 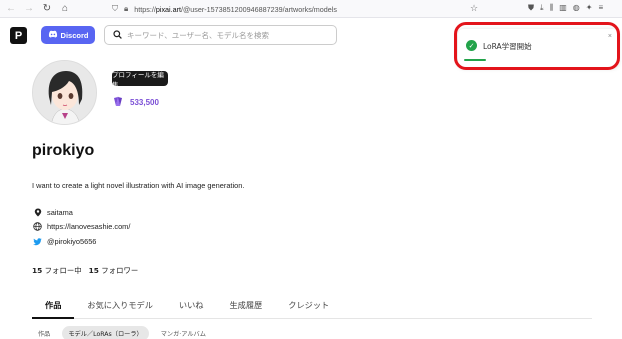 What do you see at coordinates (126, 8) in the screenshot?
I see `lock-icon: 🔒︎` at bounding box center [126, 8].